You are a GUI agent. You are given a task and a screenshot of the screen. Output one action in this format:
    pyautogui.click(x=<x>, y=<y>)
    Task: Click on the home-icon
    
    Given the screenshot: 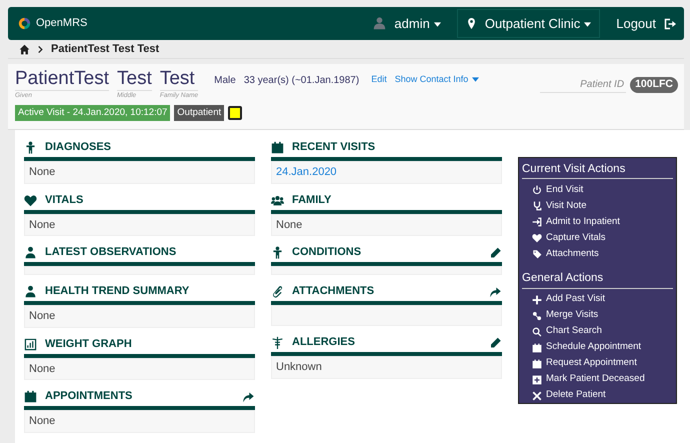 What is the action you would take?
    pyautogui.click(x=24, y=49)
    